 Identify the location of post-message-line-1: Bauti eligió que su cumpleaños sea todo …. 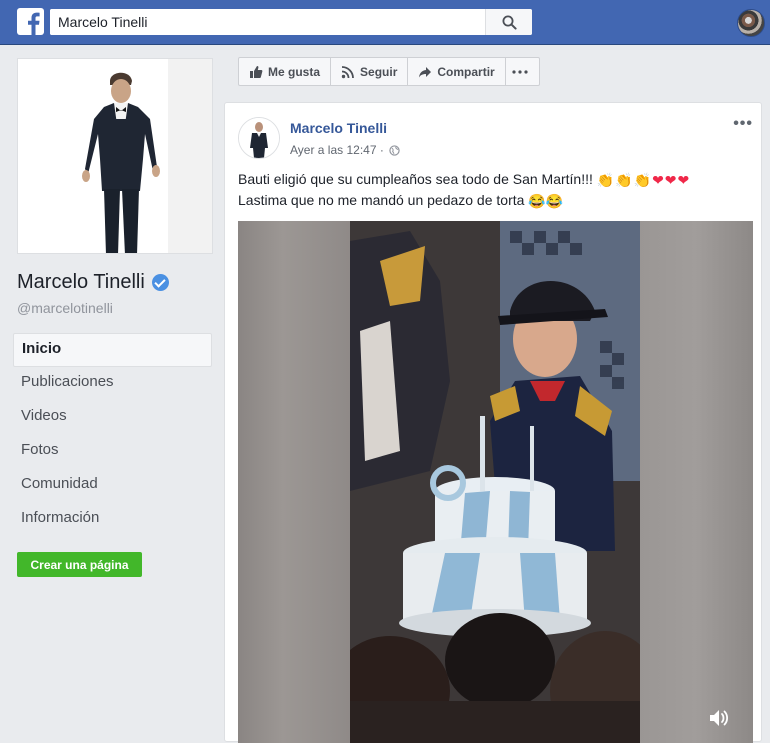
(495, 179).